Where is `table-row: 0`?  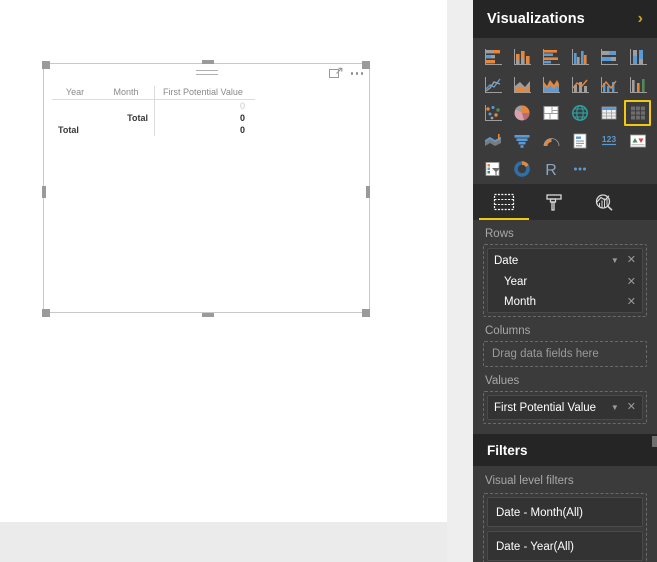
table-row: 0 is located at coordinates (153, 106).